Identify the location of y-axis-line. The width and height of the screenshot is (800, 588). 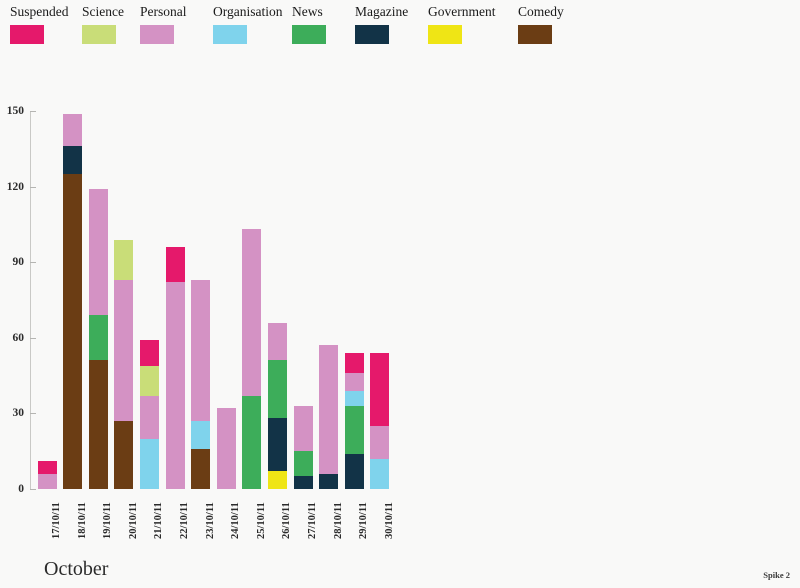
(30, 300).